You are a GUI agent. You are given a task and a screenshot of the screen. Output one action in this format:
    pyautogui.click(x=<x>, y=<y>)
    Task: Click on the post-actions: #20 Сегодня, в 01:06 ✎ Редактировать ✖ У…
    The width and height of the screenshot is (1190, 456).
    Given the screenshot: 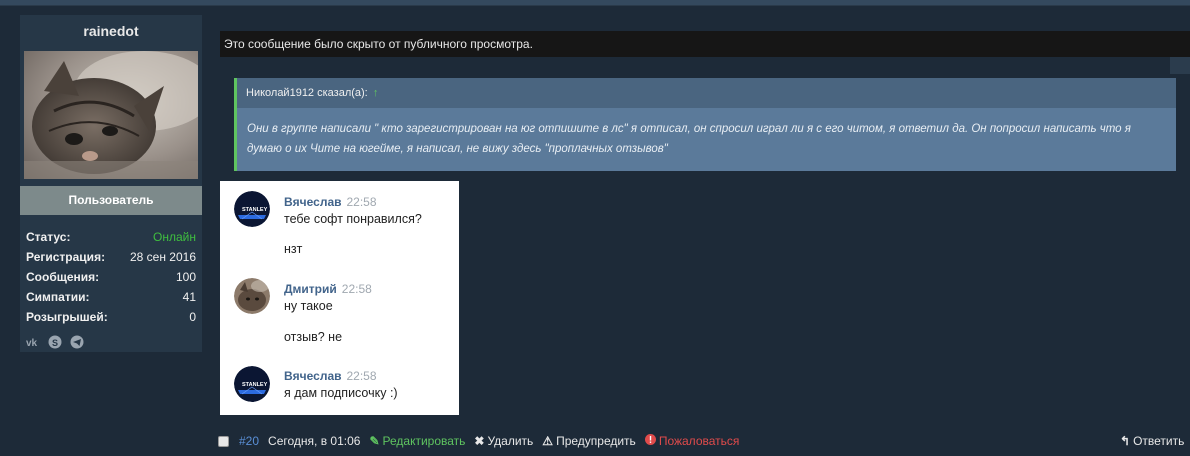 What is the action you would take?
    pyautogui.click(x=483, y=441)
    